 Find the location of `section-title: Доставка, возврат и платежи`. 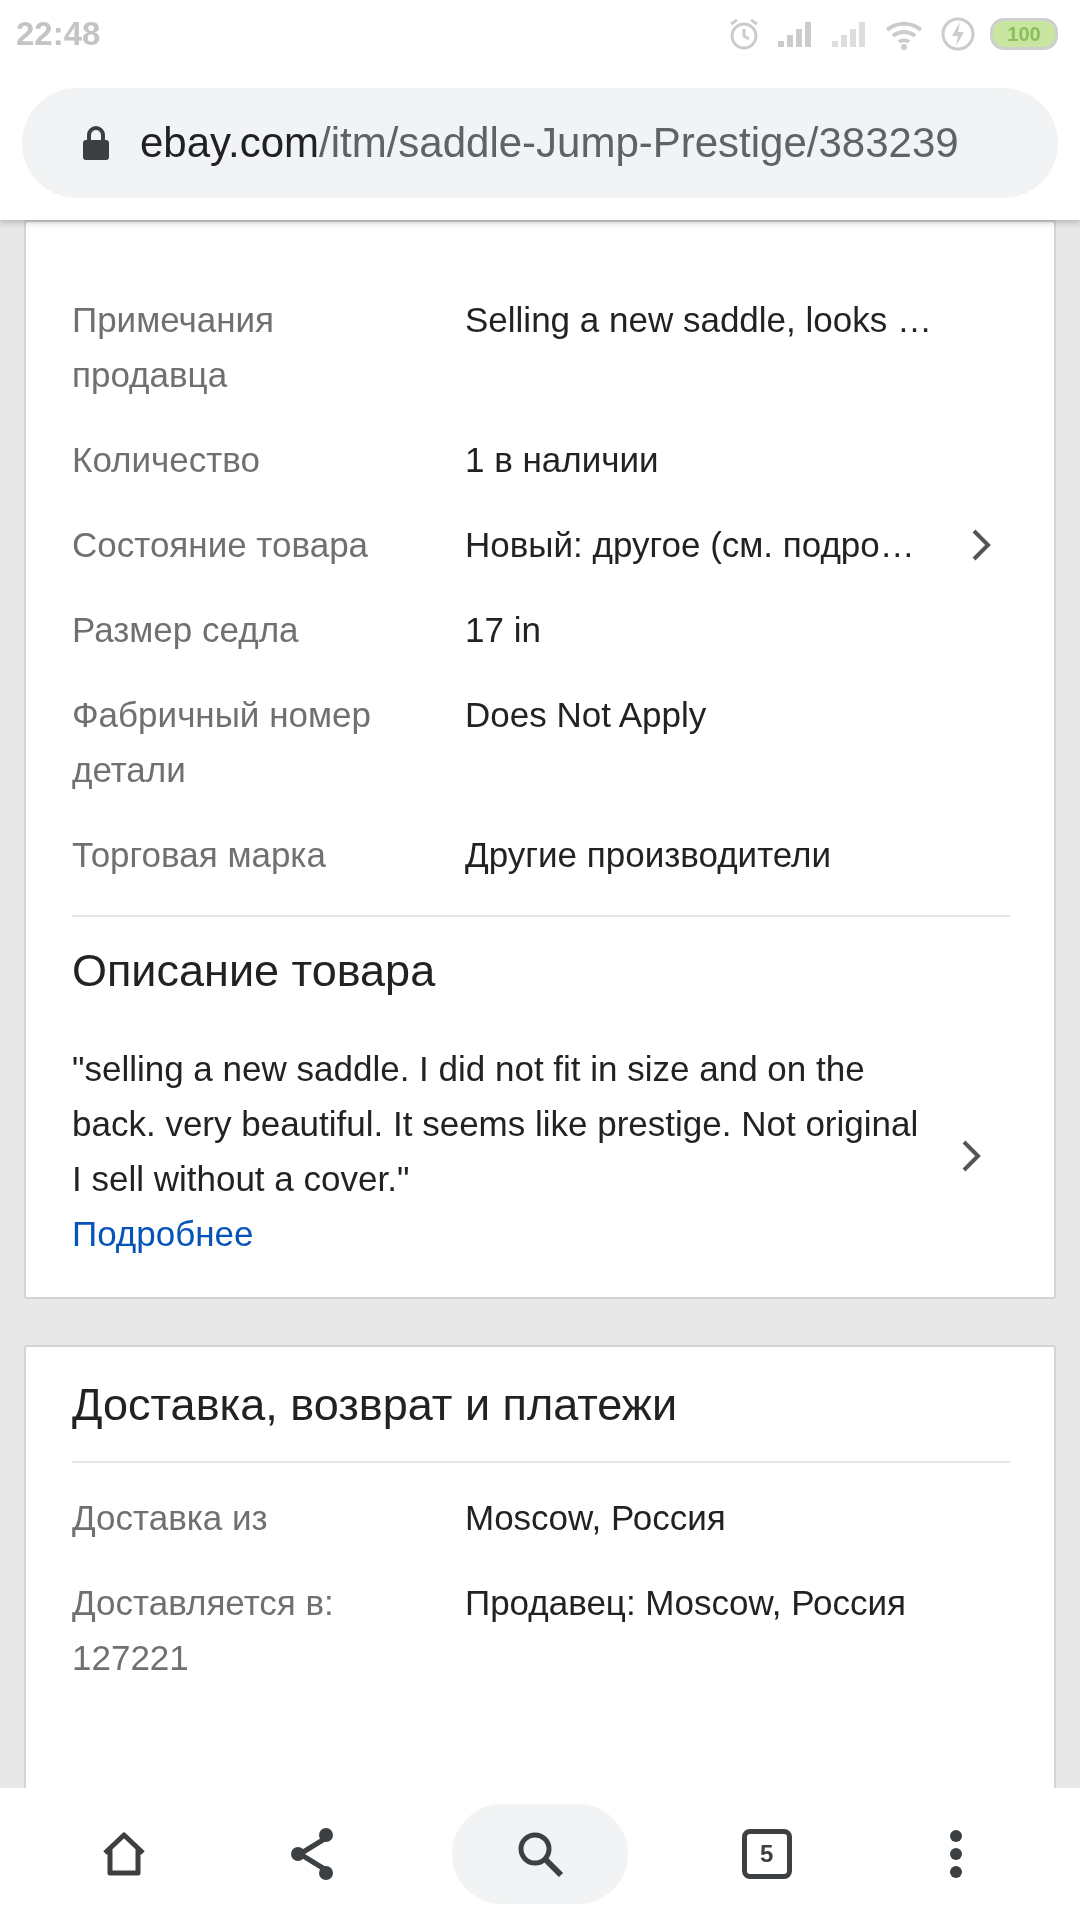

section-title: Доставка, возврат и платежи is located at coordinates (375, 1405).